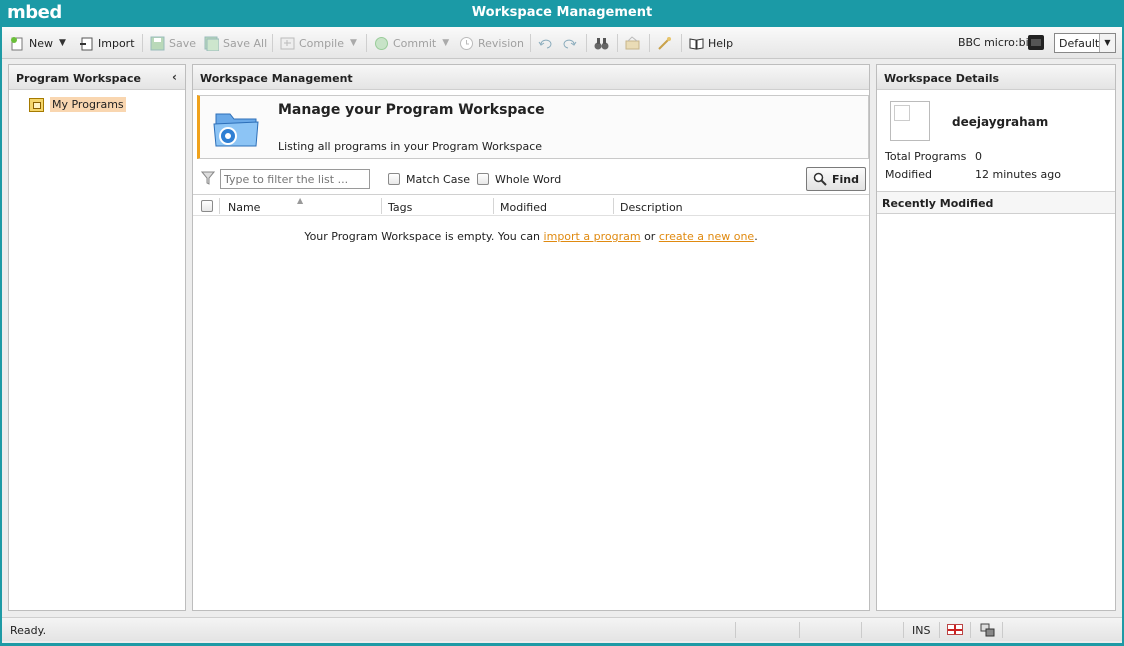 This screenshot has height=646, width=1124. I want to click on format-icon, so click(632, 43).